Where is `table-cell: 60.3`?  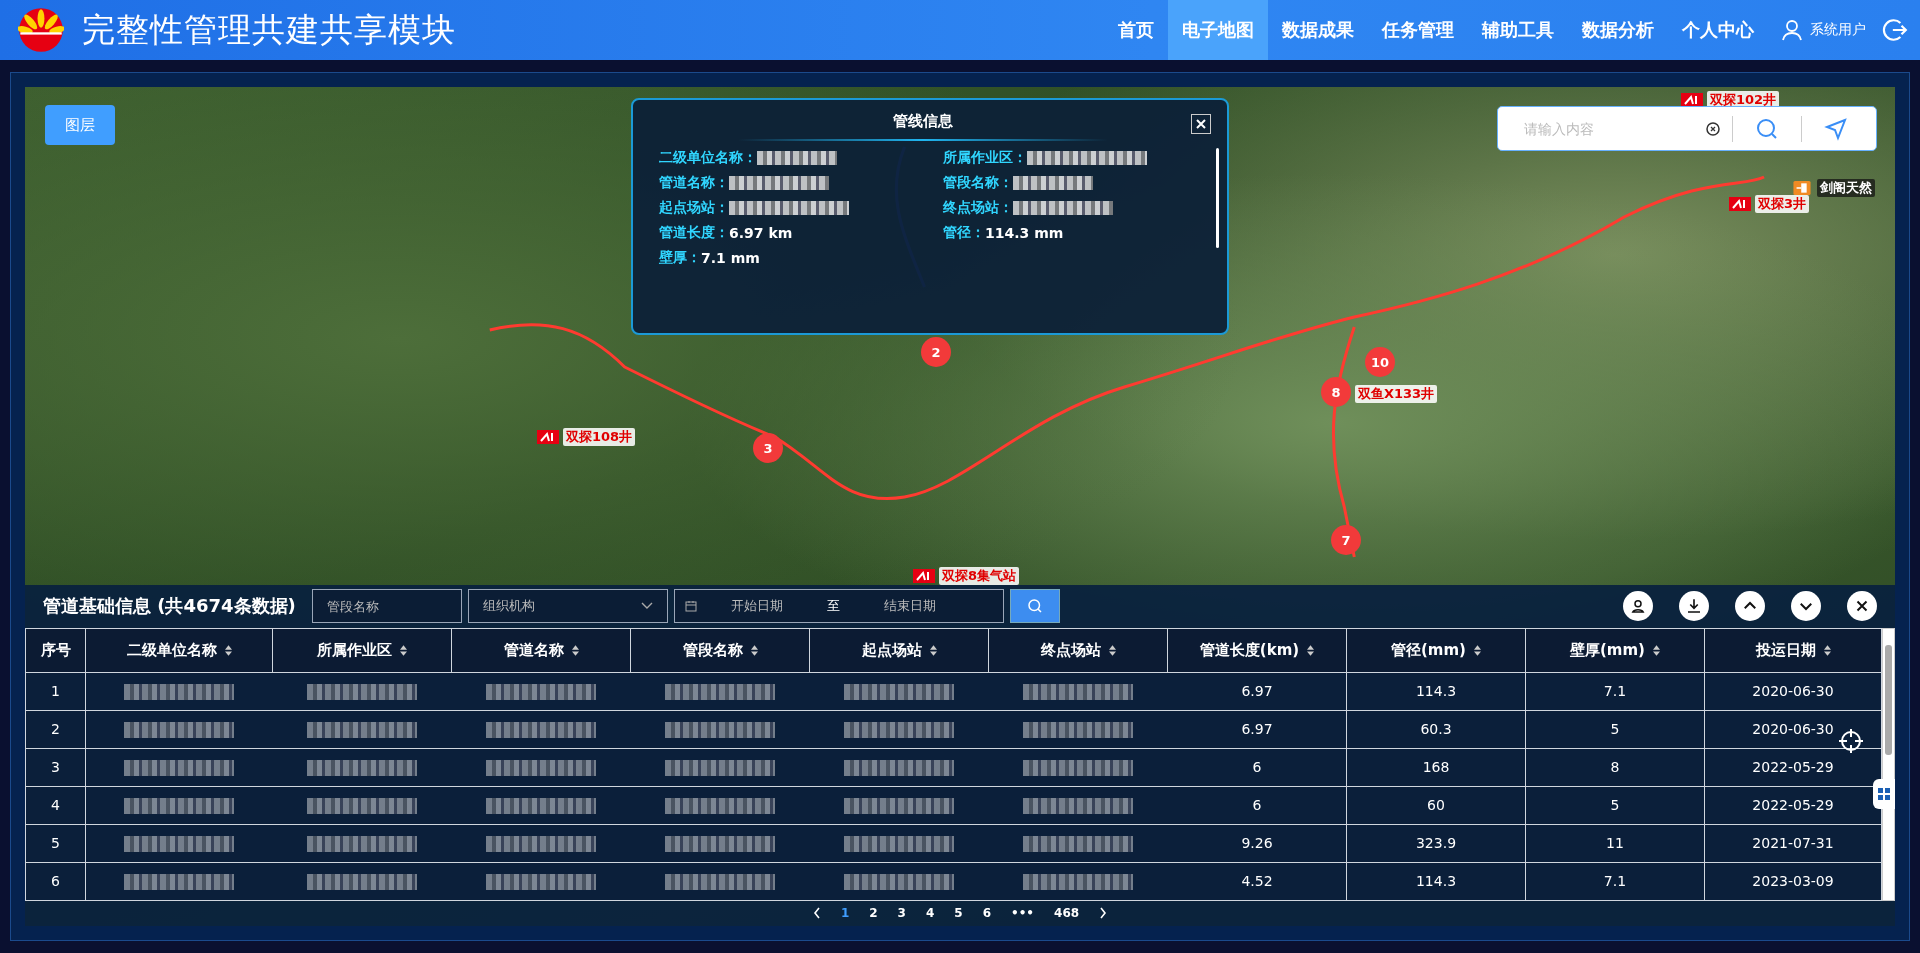 table-cell: 60.3 is located at coordinates (1436, 729).